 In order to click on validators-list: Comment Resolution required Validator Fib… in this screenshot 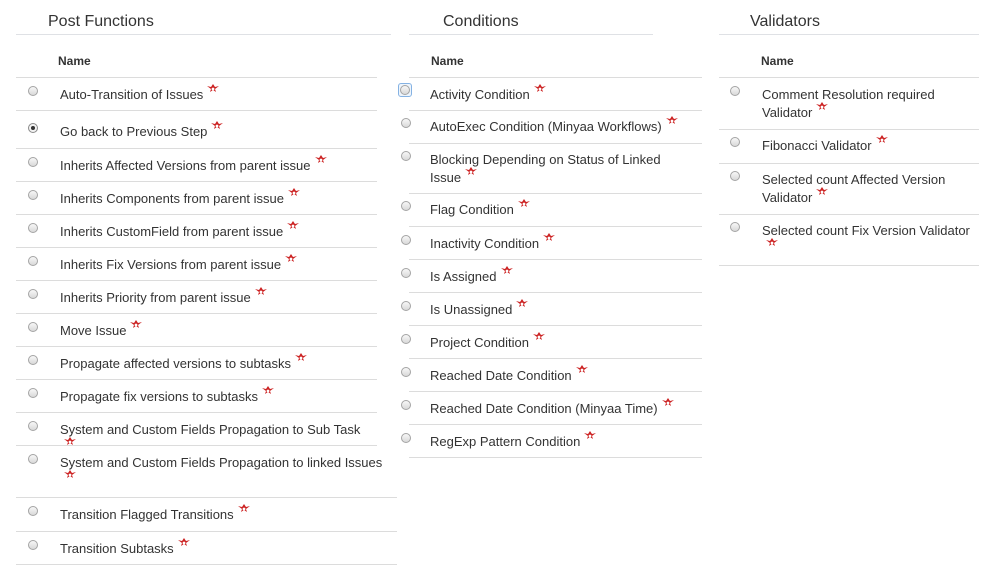, I will do `click(849, 172)`.